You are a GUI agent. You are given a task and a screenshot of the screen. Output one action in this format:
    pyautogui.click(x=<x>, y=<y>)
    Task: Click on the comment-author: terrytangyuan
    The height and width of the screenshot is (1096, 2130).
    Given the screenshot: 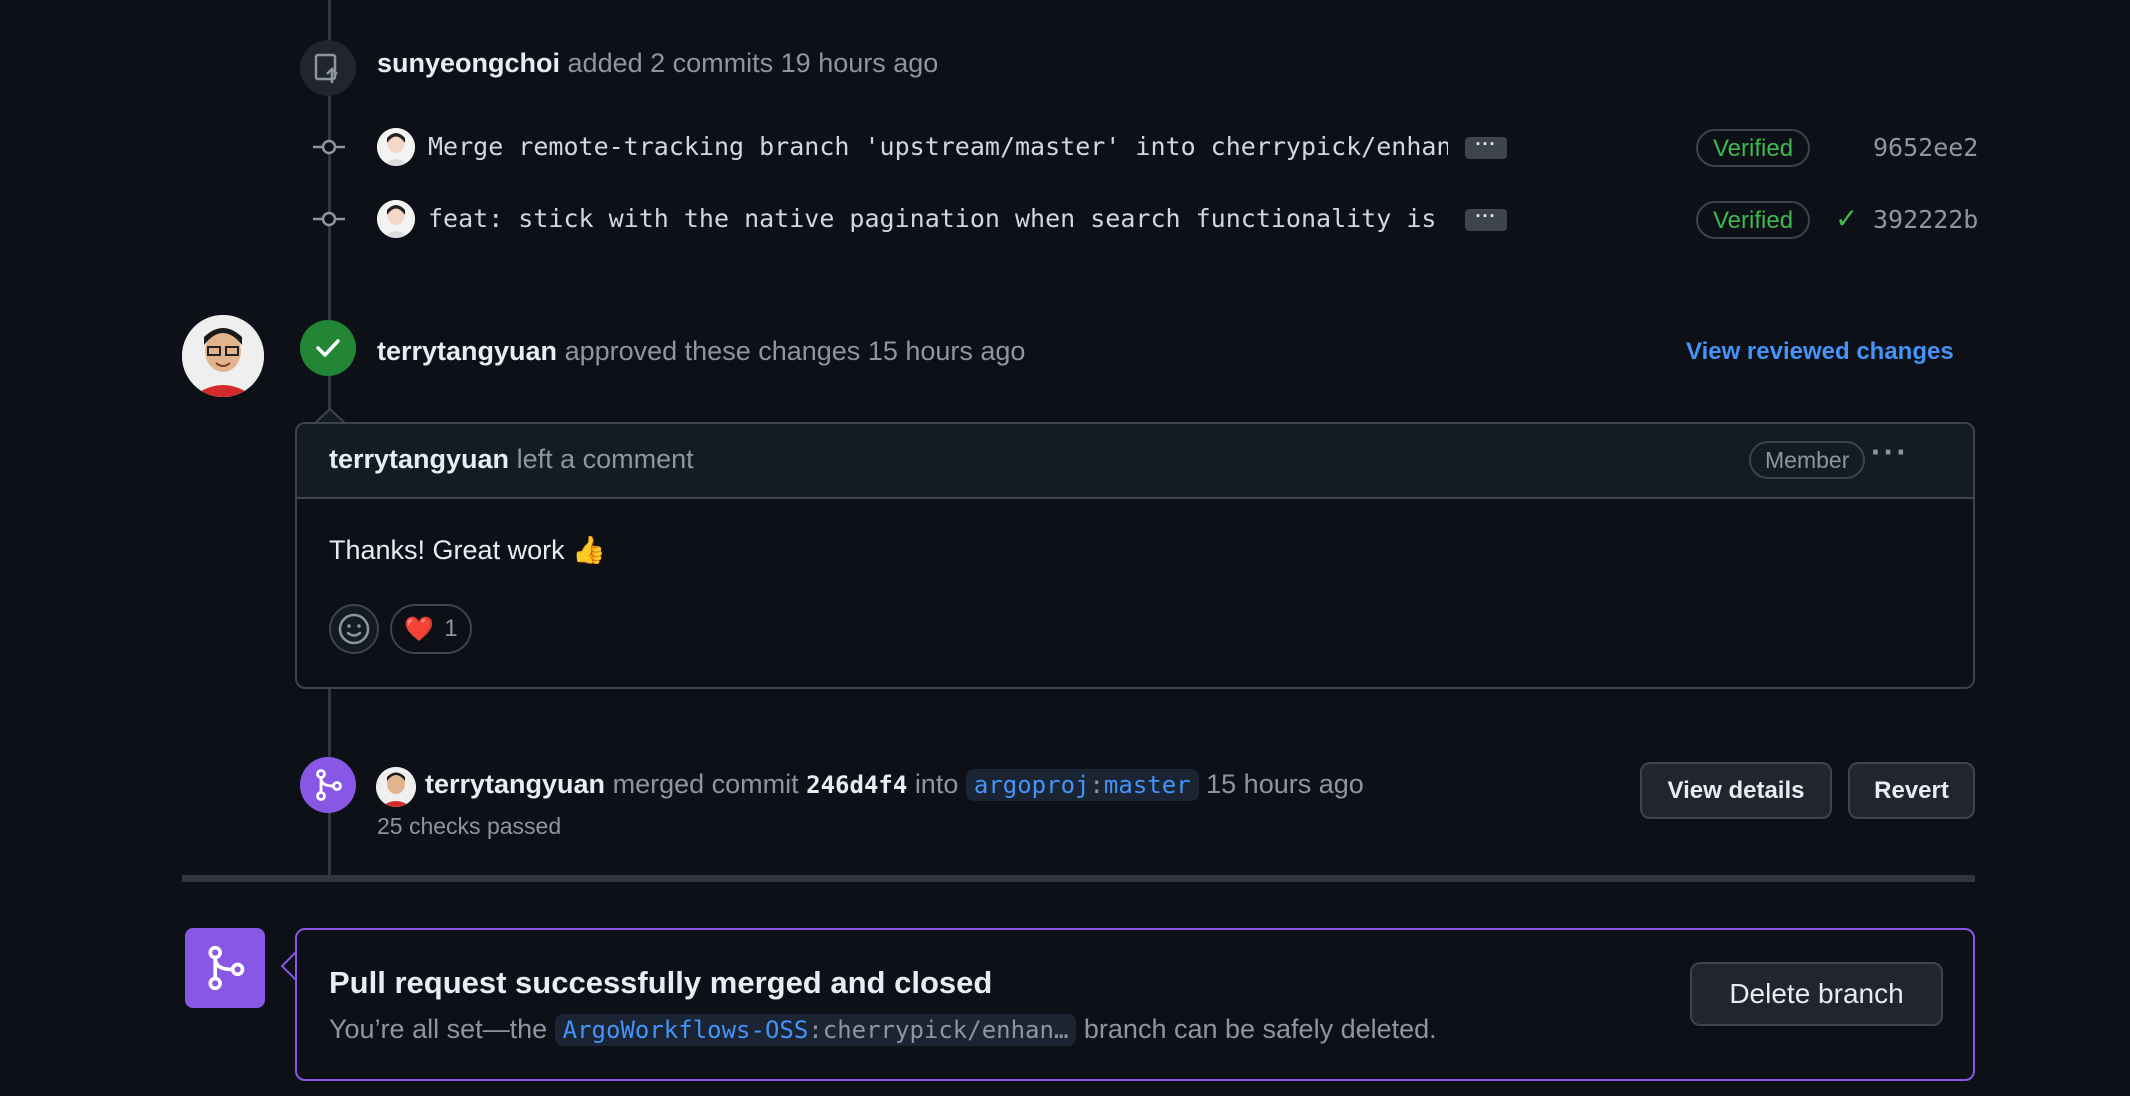 What is the action you would take?
    pyautogui.click(x=419, y=459)
    